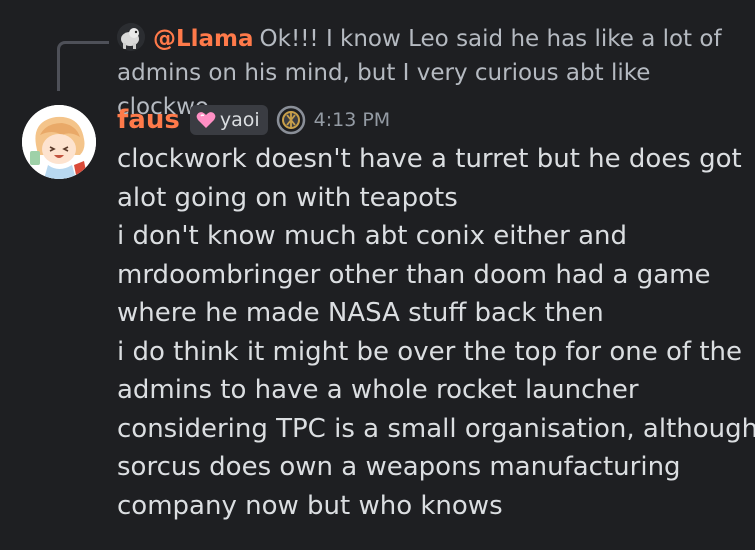  Describe the element at coordinates (239, 120) in the screenshot. I see `server-tag-label: yaoi` at that location.